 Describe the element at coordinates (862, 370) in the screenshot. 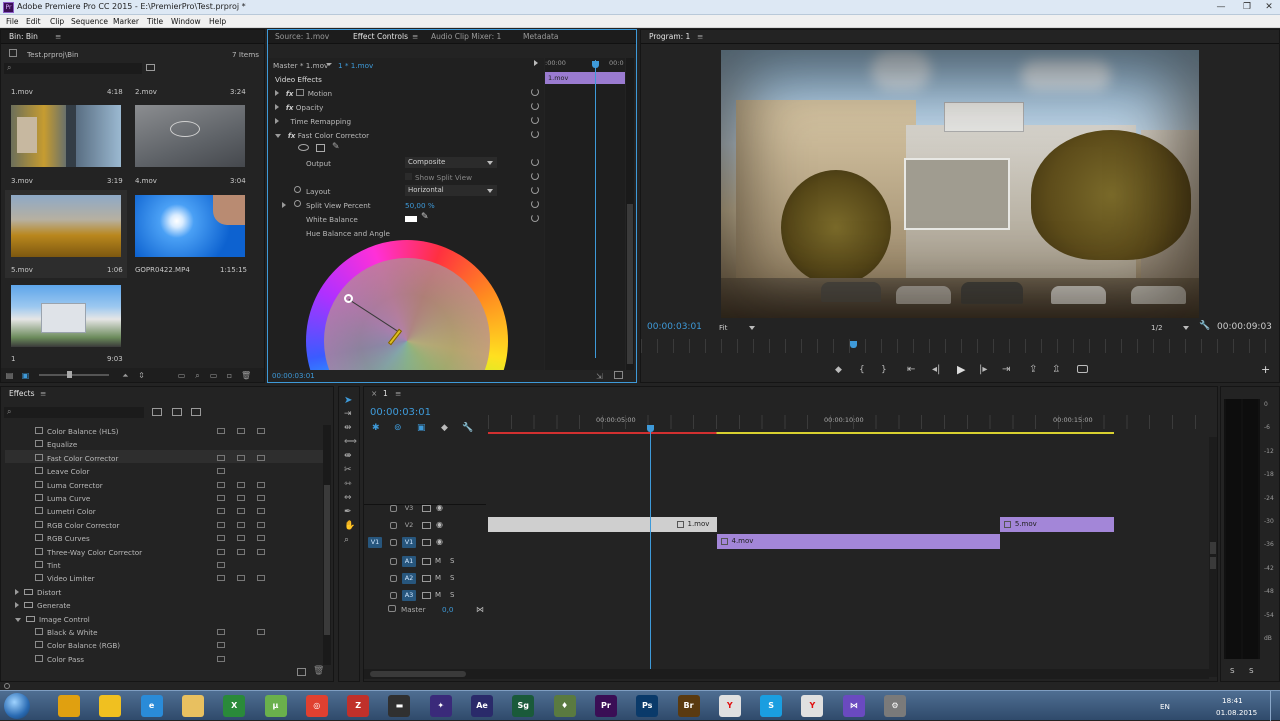

I see `mark-in-icon: {` at that location.